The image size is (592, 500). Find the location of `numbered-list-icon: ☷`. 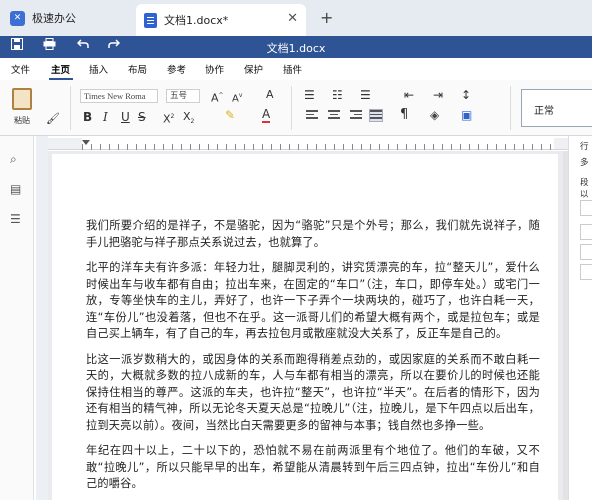

numbered-list-icon: ☷ is located at coordinates (337, 95).